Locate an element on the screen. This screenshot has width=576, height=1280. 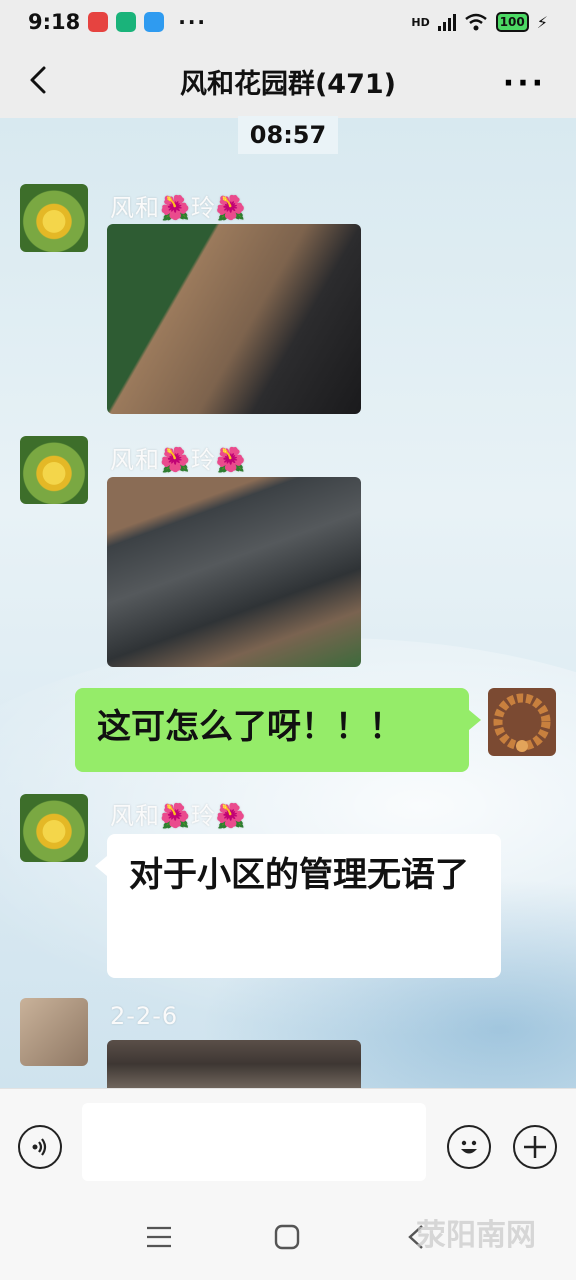
message-text: 对于小区的管理无语了 is located at coordinates (299, 875).